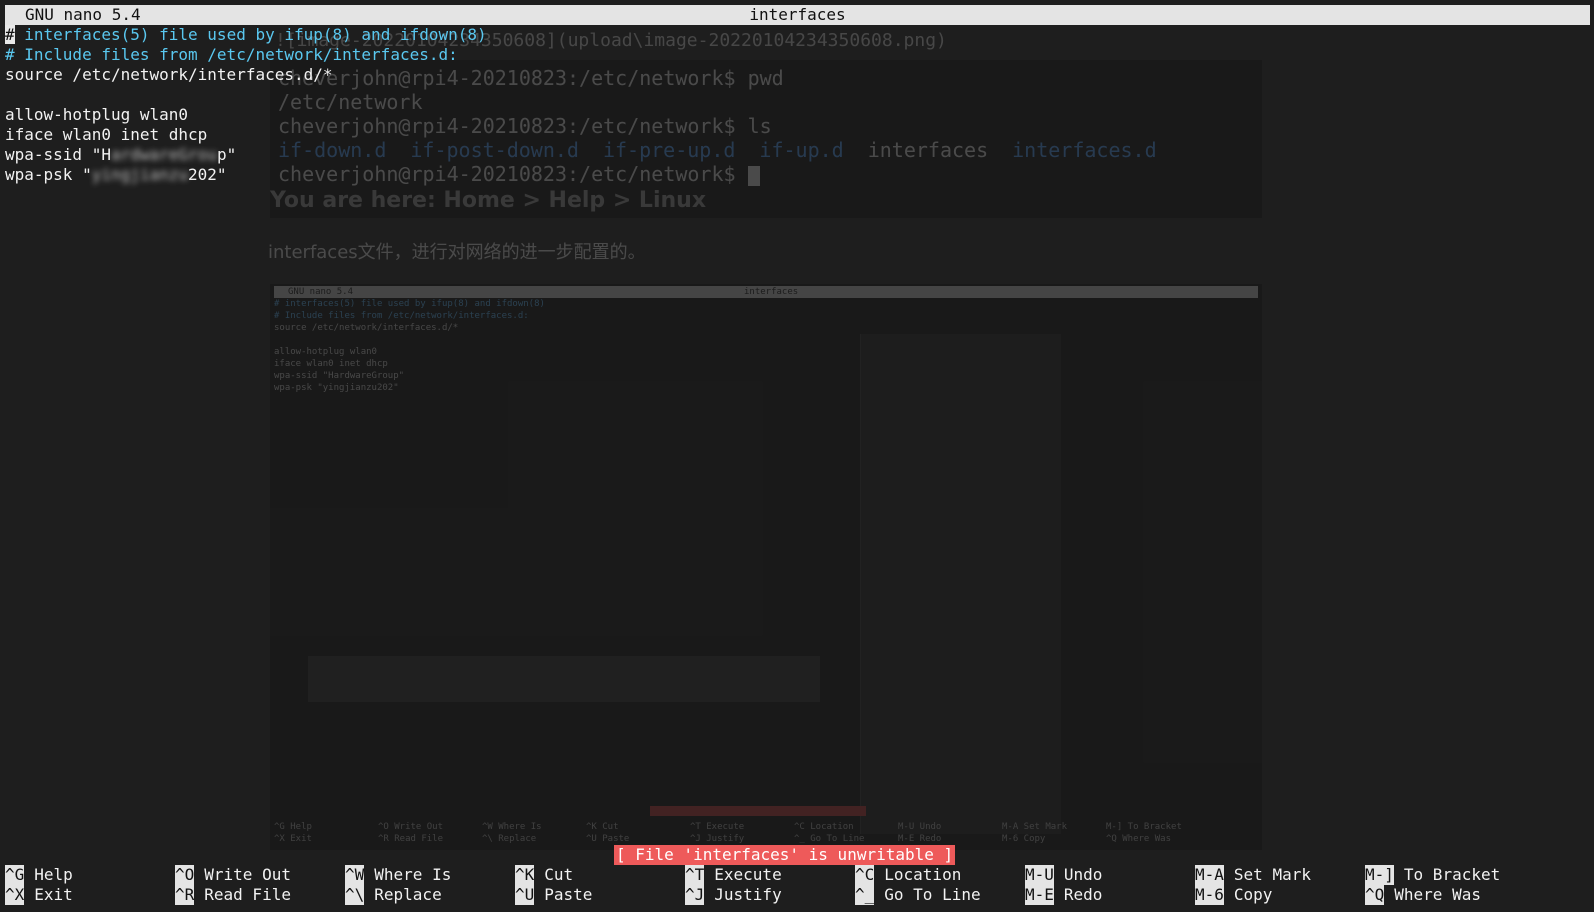  I want to click on shortcut-to-bracket: M-] To Bracket, so click(1432, 875).